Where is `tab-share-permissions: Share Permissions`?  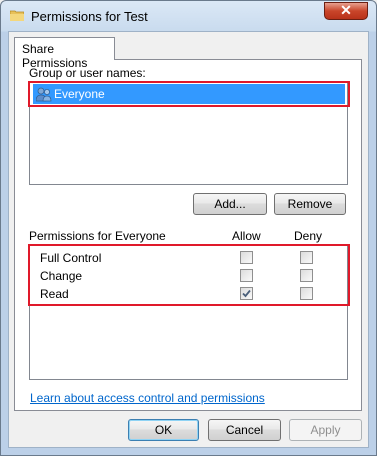
tab-share-permissions: Share Permissions is located at coordinates (64, 53).